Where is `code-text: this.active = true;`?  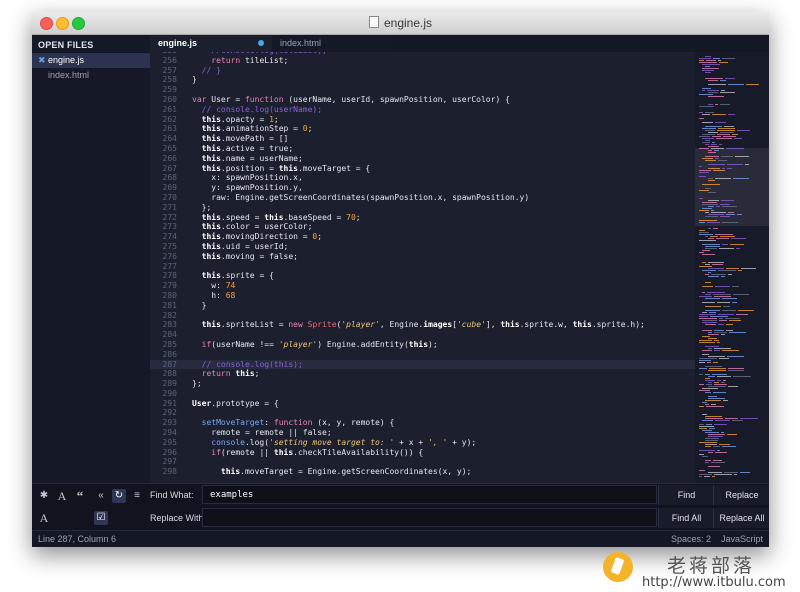 code-text: this.active = true; is located at coordinates (243, 149).